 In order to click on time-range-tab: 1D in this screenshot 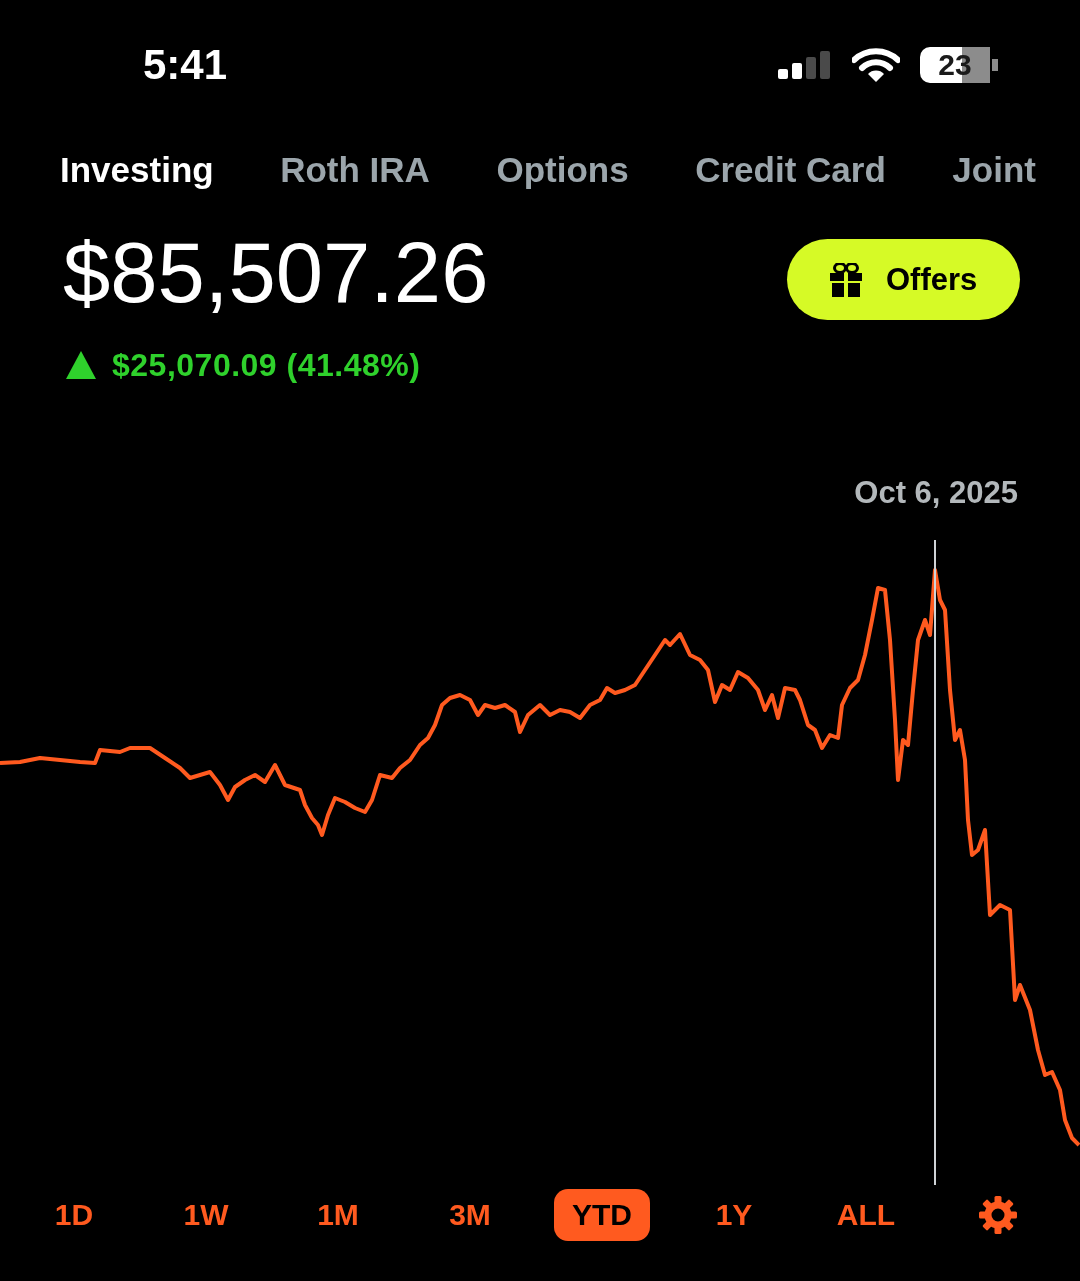, I will do `click(74, 1215)`.